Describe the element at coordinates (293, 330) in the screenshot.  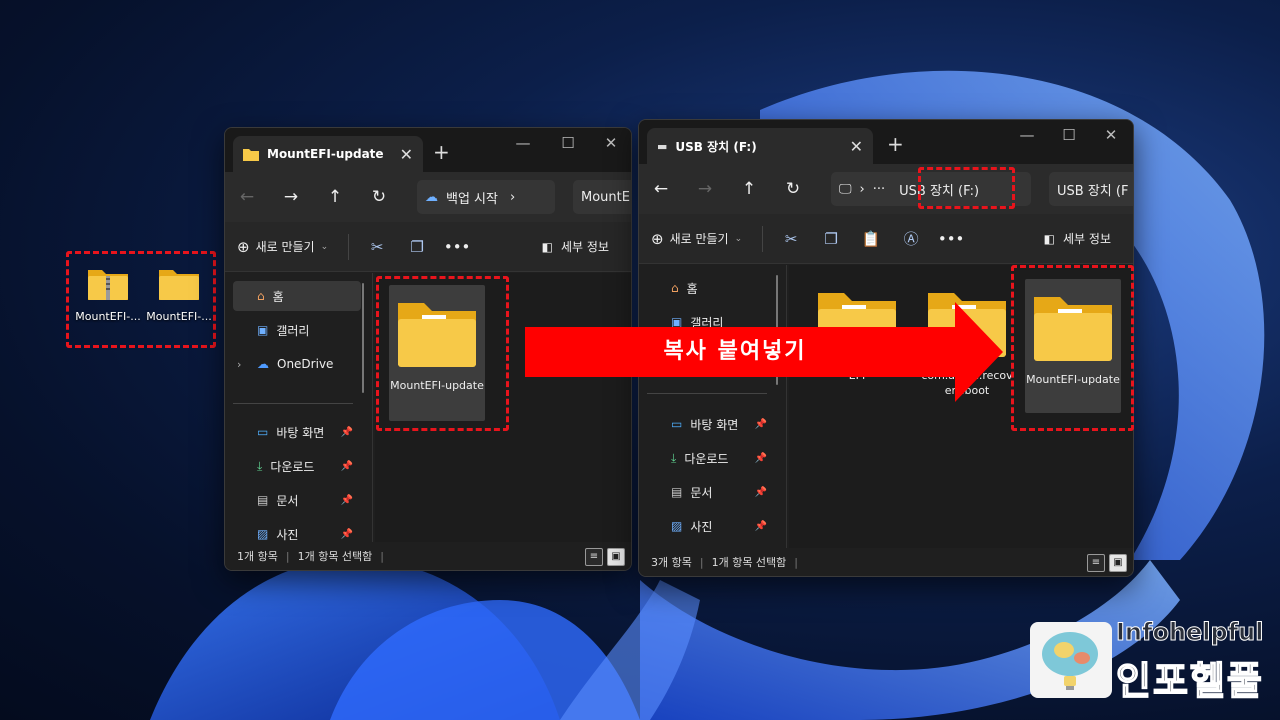
I see `sidebar-item-label: 갤러리` at that location.